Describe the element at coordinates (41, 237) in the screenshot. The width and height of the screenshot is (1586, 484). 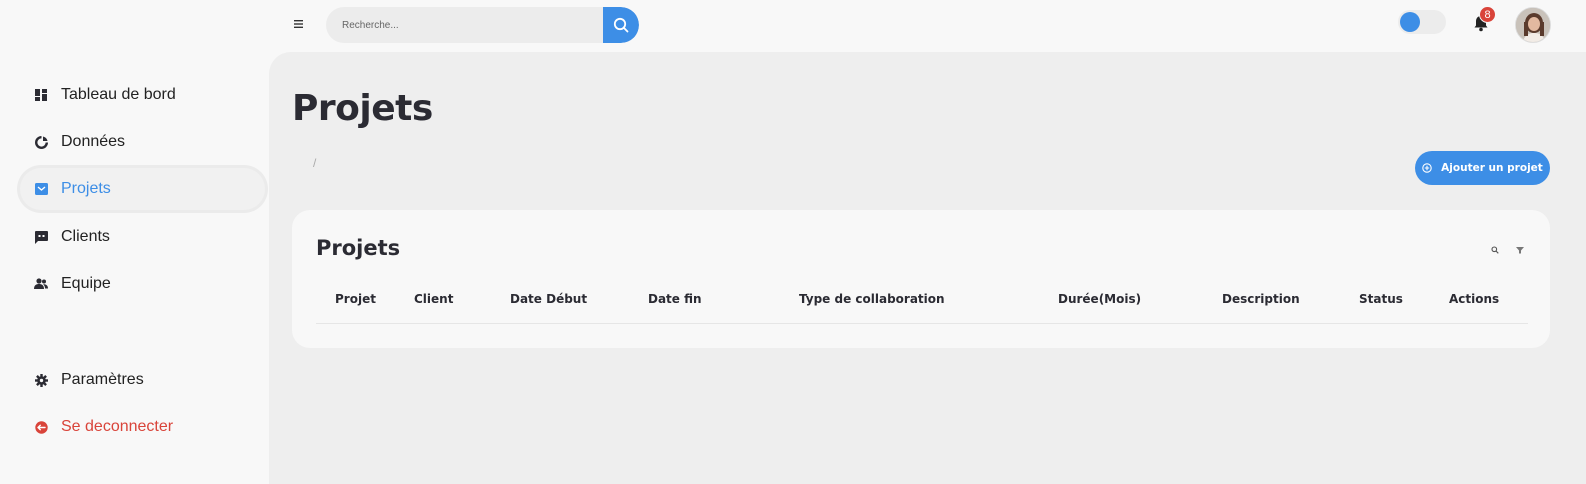
I see `chat-icon` at that location.